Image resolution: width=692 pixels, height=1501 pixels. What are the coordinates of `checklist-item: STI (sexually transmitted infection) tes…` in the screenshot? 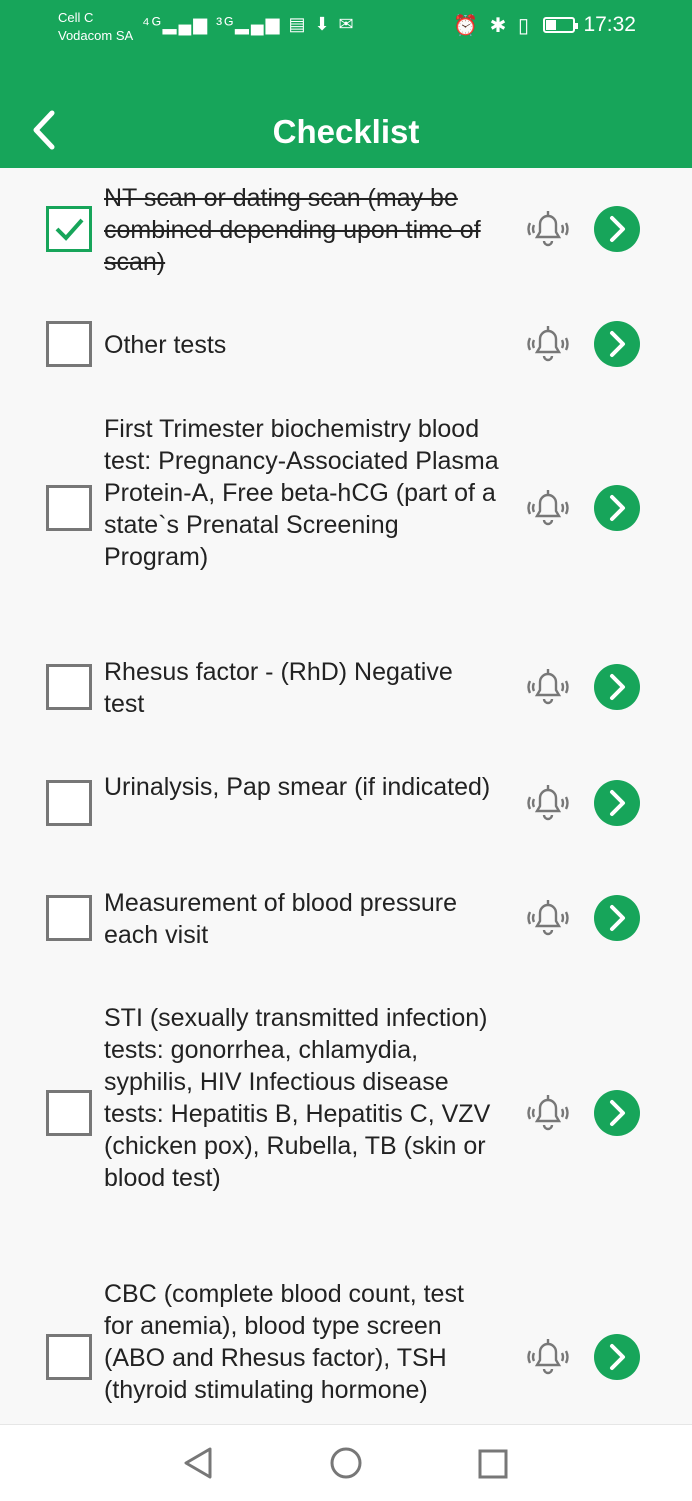 It's located at (346, 1114).